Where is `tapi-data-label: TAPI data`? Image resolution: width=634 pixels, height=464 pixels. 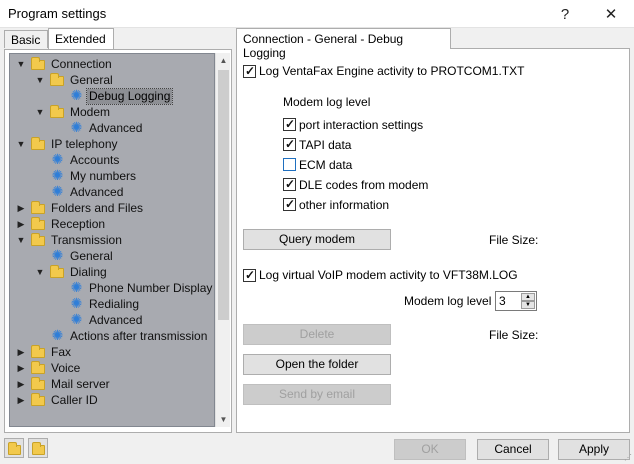 tapi-data-label: TAPI data is located at coordinates (325, 145).